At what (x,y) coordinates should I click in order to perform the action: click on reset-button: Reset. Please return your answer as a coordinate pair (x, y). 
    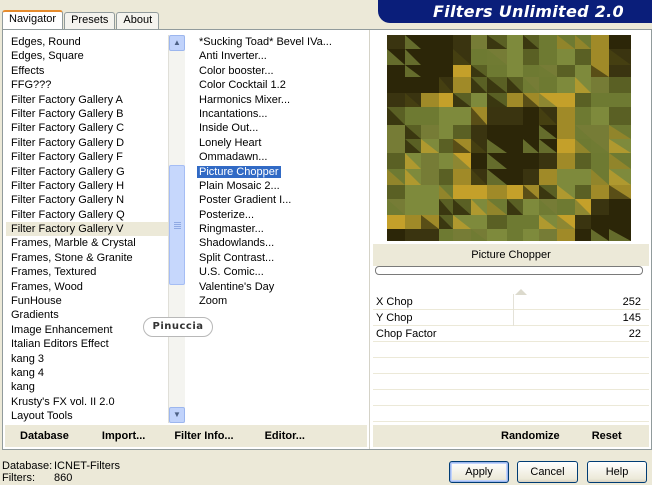
    Looking at the image, I should click on (607, 436).